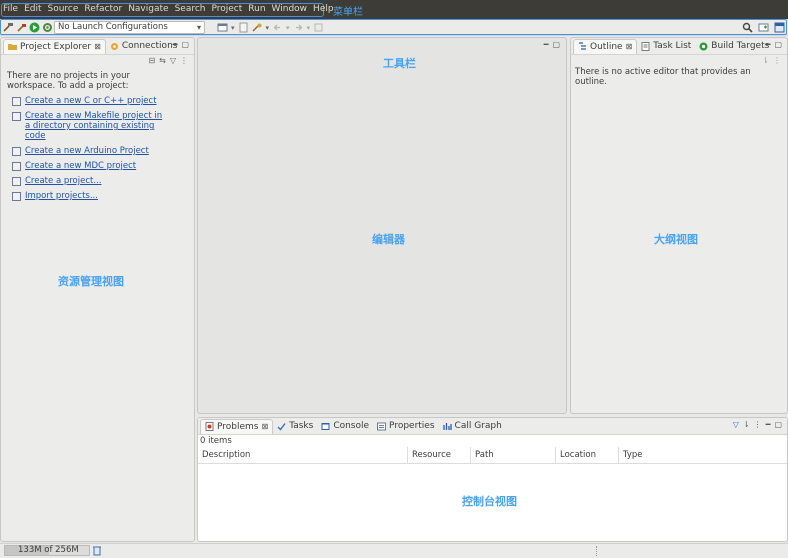 The height and width of the screenshot is (558, 788). I want to click on tab-project-explorer-label: Project Explorer, so click(56, 46).